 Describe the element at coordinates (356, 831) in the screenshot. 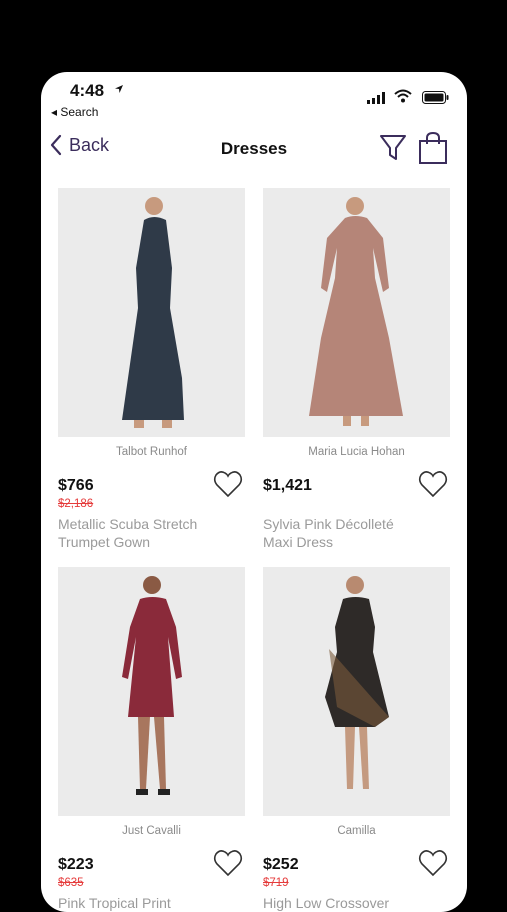

I see `product-brand: Camilla` at that location.